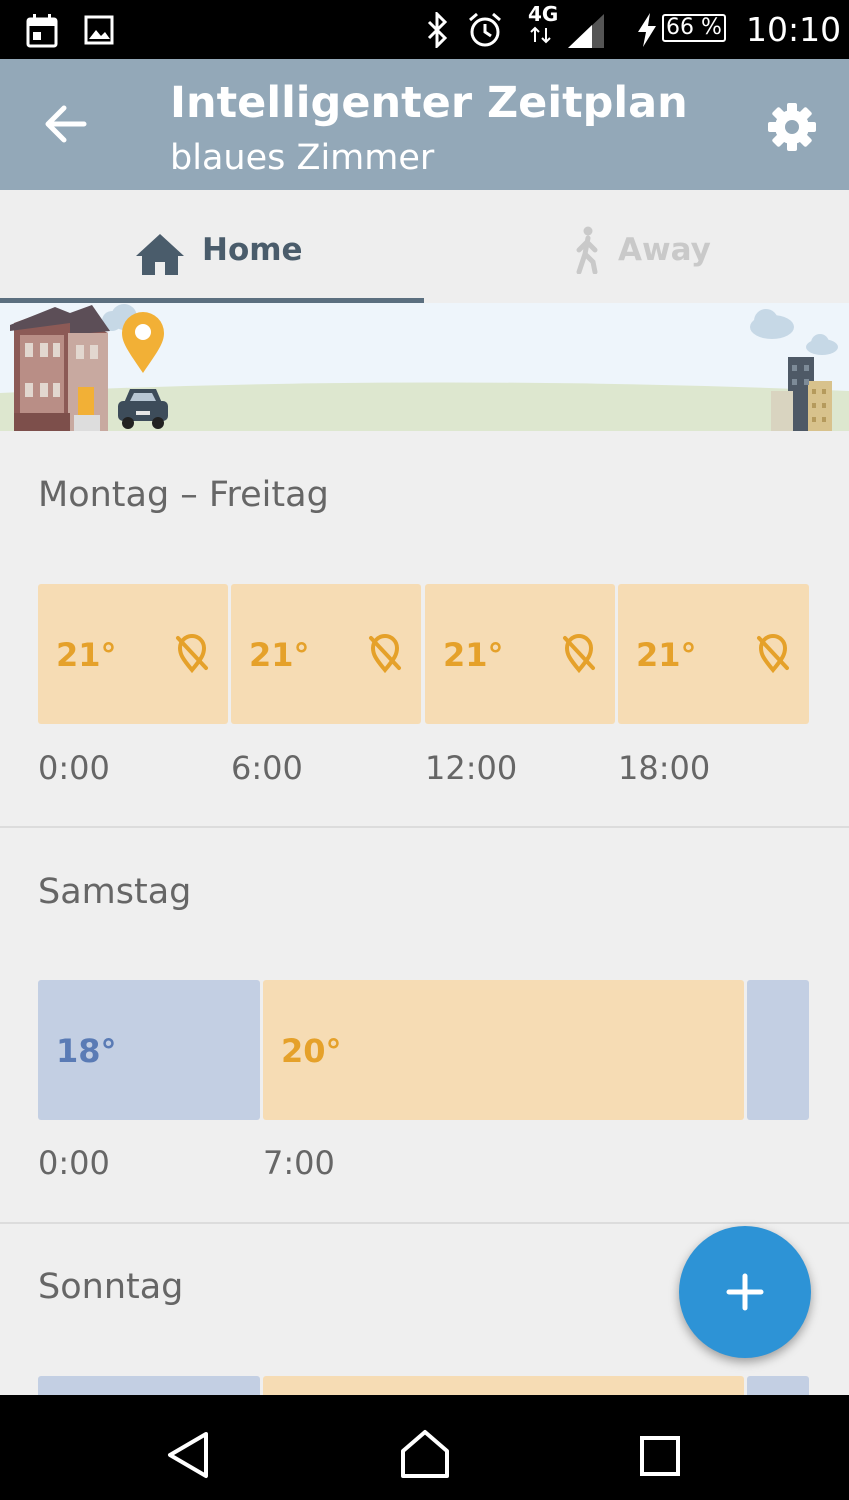 This screenshot has height=1500, width=849. What do you see at coordinates (794, 29) in the screenshot?
I see `clock: 10:10` at bounding box center [794, 29].